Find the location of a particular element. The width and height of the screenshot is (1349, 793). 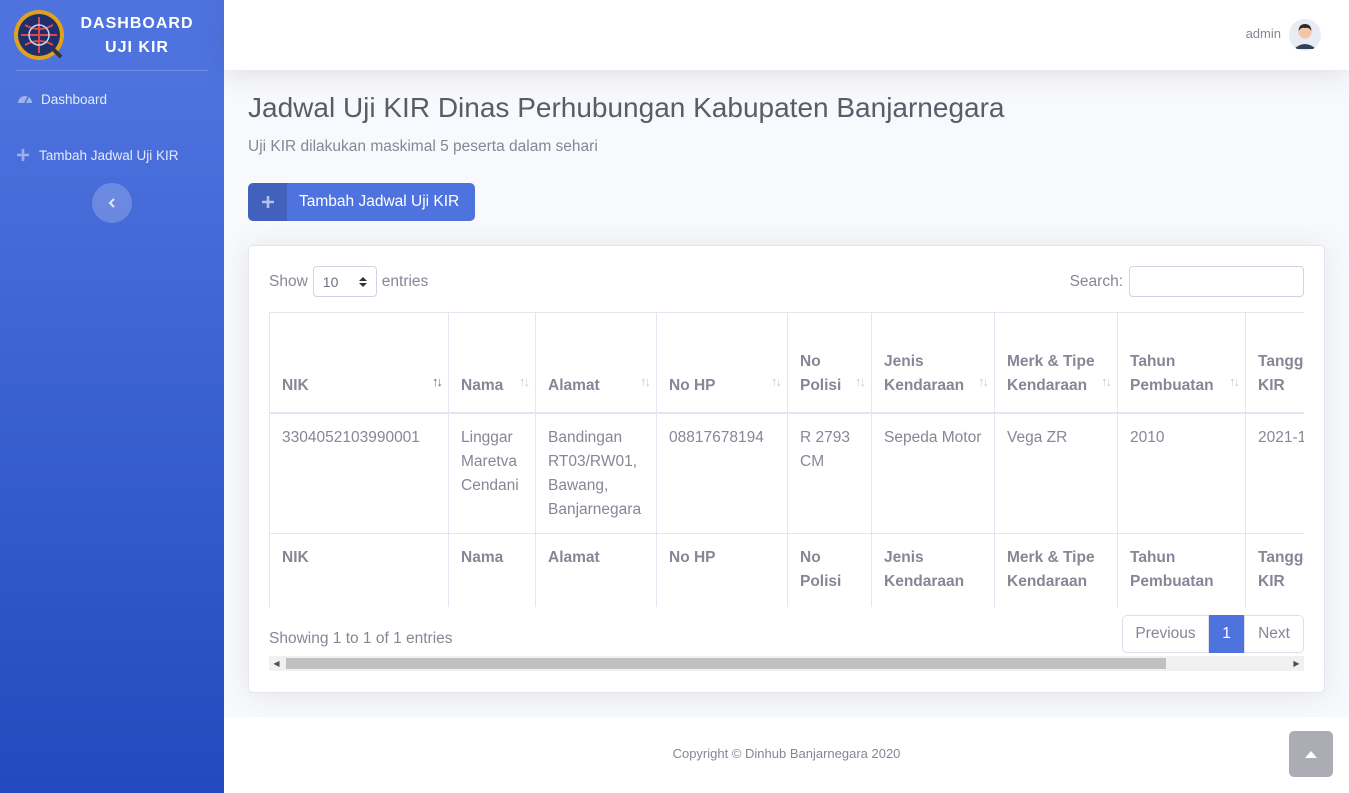

scrollbar-thumb is located at coordinates (726, 663).